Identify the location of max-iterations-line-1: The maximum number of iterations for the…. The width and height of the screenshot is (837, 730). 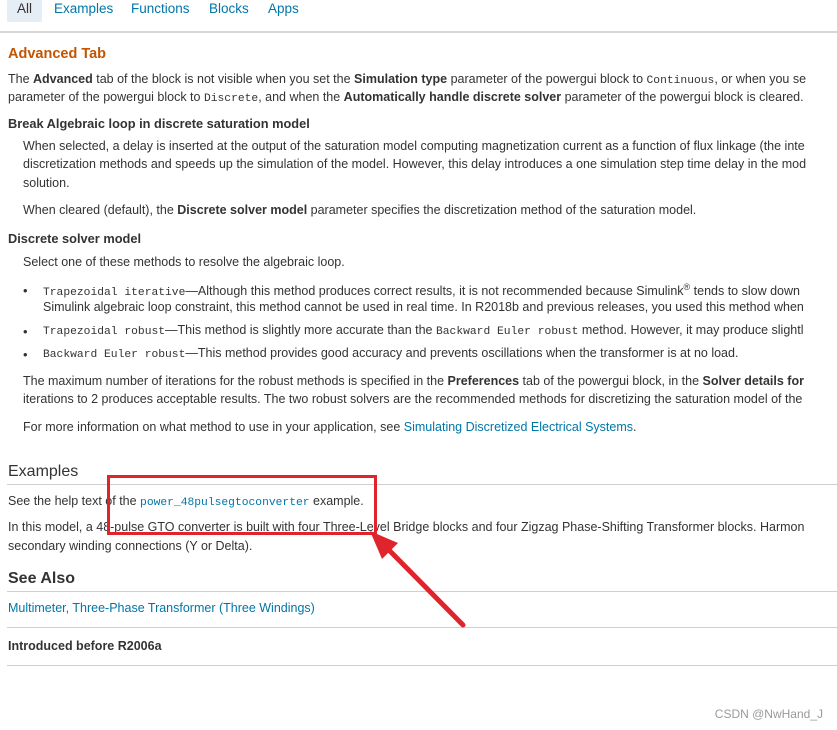
(413, 381).